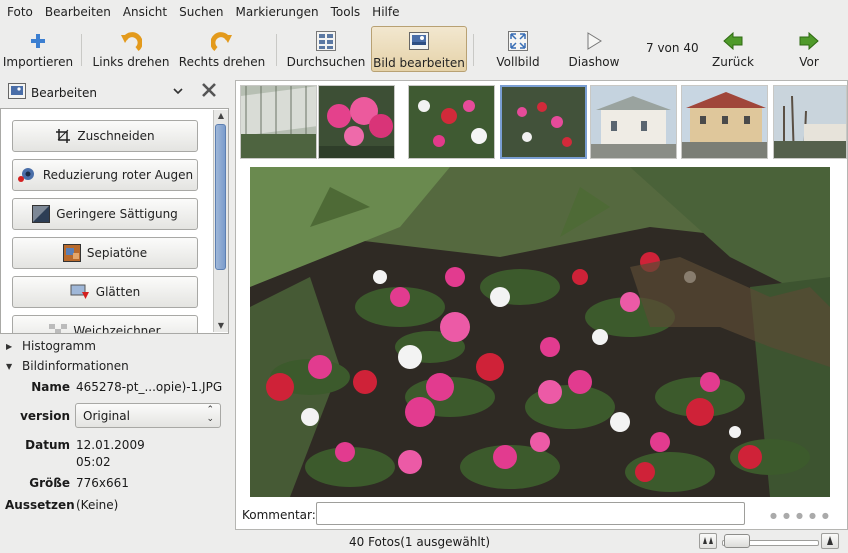 Image resolution: width=848 pixels, height=553 pixels. What do you see at coordinates (385, 12) in the screenshot?
I see `menu-hilfe: Hilfe` at bounding box center [385, 12].